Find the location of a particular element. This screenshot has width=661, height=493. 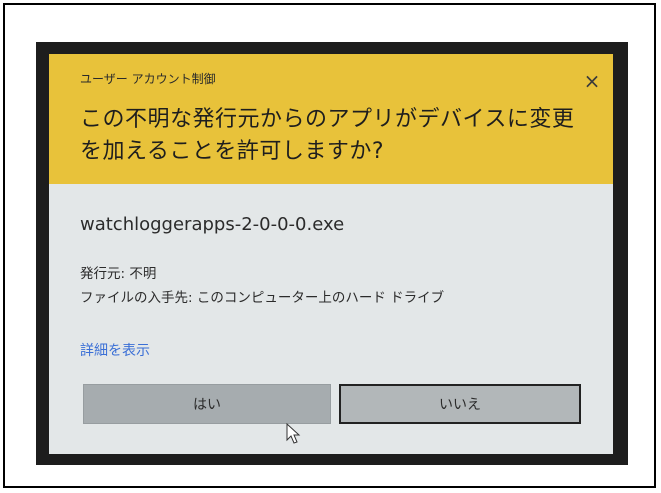

close-icon: × is located at coordinates (592, 81).